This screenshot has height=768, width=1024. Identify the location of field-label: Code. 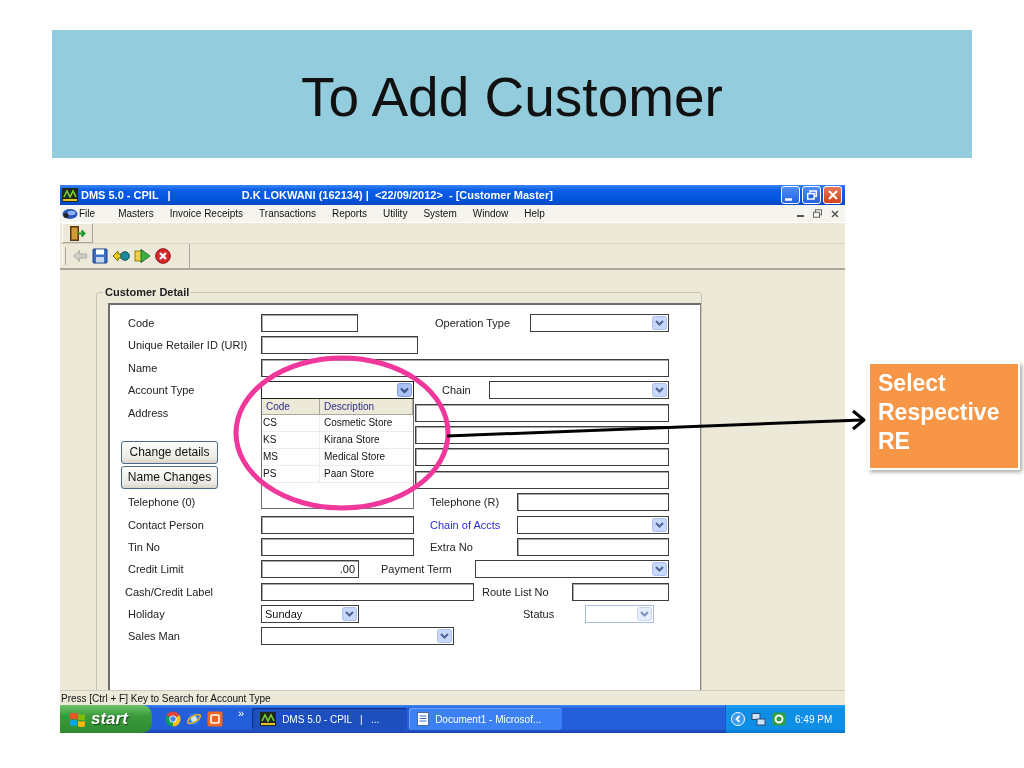
(141, 323).